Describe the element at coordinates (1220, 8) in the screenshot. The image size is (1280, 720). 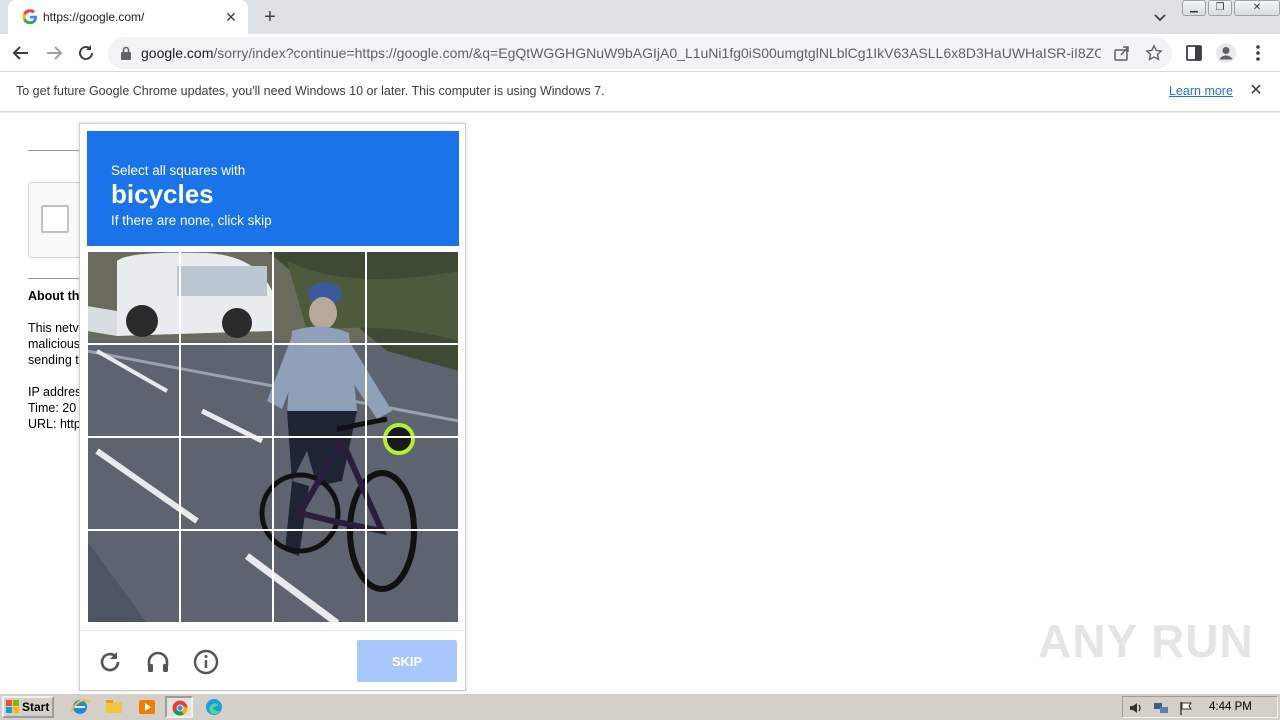
I see `restore-icon: ❐` at that location.